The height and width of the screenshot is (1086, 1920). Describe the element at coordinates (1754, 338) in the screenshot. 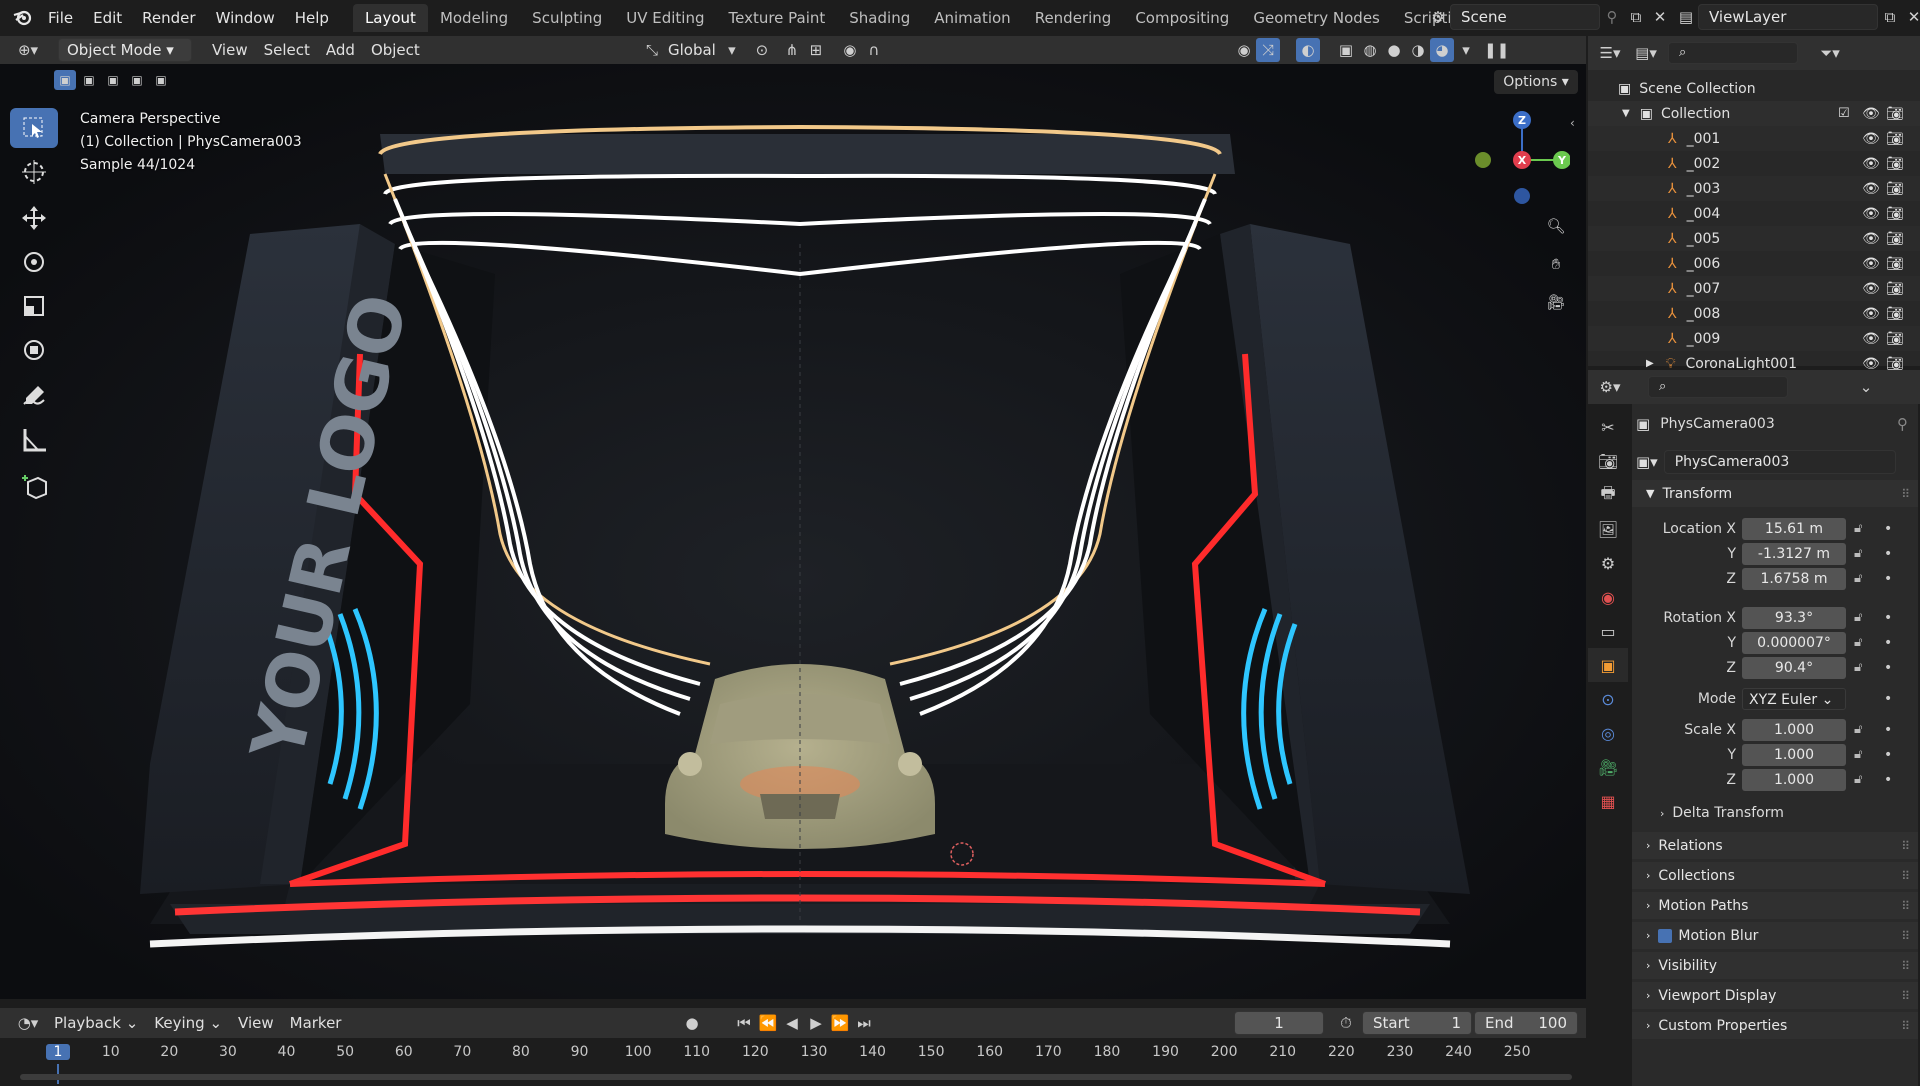

I see `outliner-item: ⅄ _009 👁︎ 📷︎` at that location.